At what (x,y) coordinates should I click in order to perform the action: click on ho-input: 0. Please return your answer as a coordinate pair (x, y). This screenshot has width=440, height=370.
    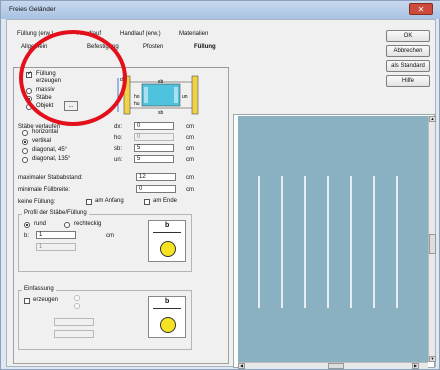
    Looking at the image, I should click on (154, 137).